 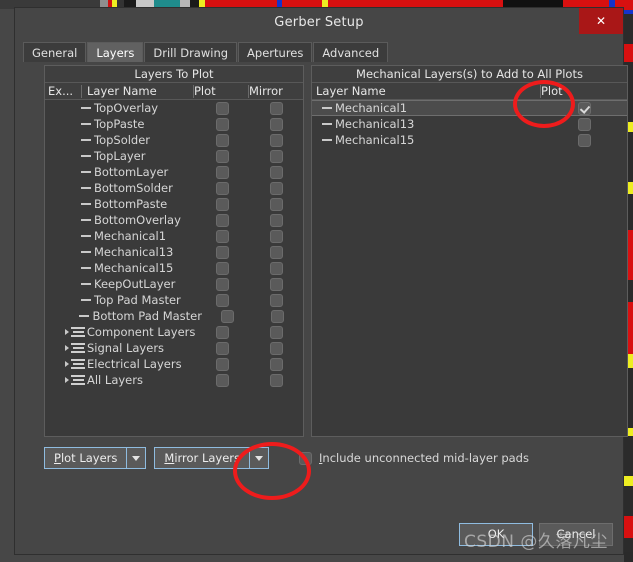 I want to click on tab-apertures: Apertures, so click(x=275, y=52).